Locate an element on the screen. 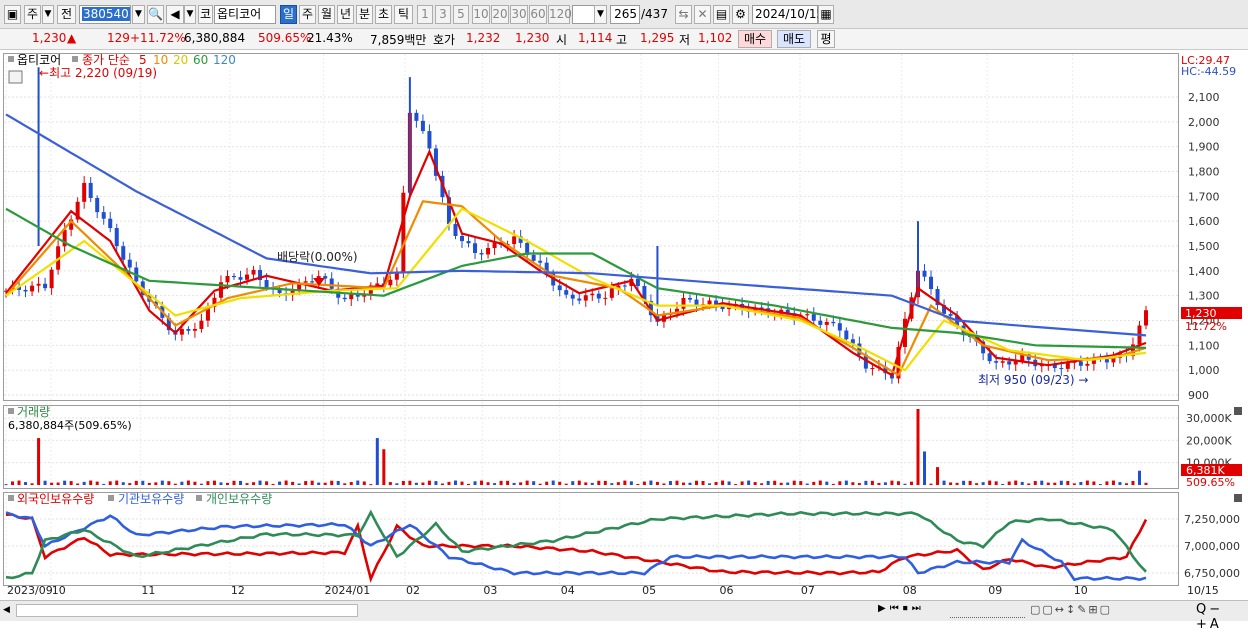  buy-button: 매수 is located at coordinates (755, 39).